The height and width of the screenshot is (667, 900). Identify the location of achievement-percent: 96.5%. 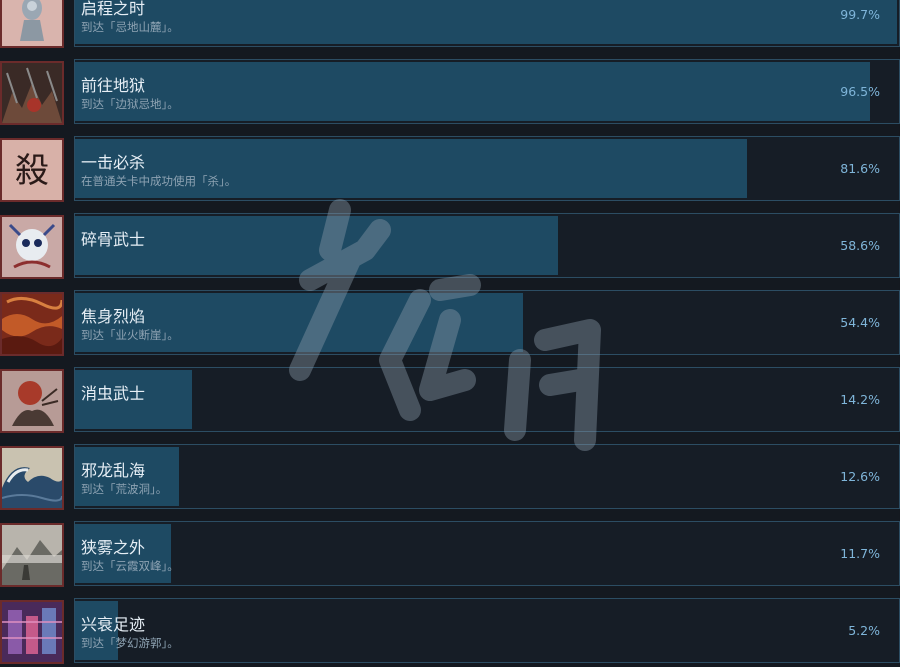
(860, 91).